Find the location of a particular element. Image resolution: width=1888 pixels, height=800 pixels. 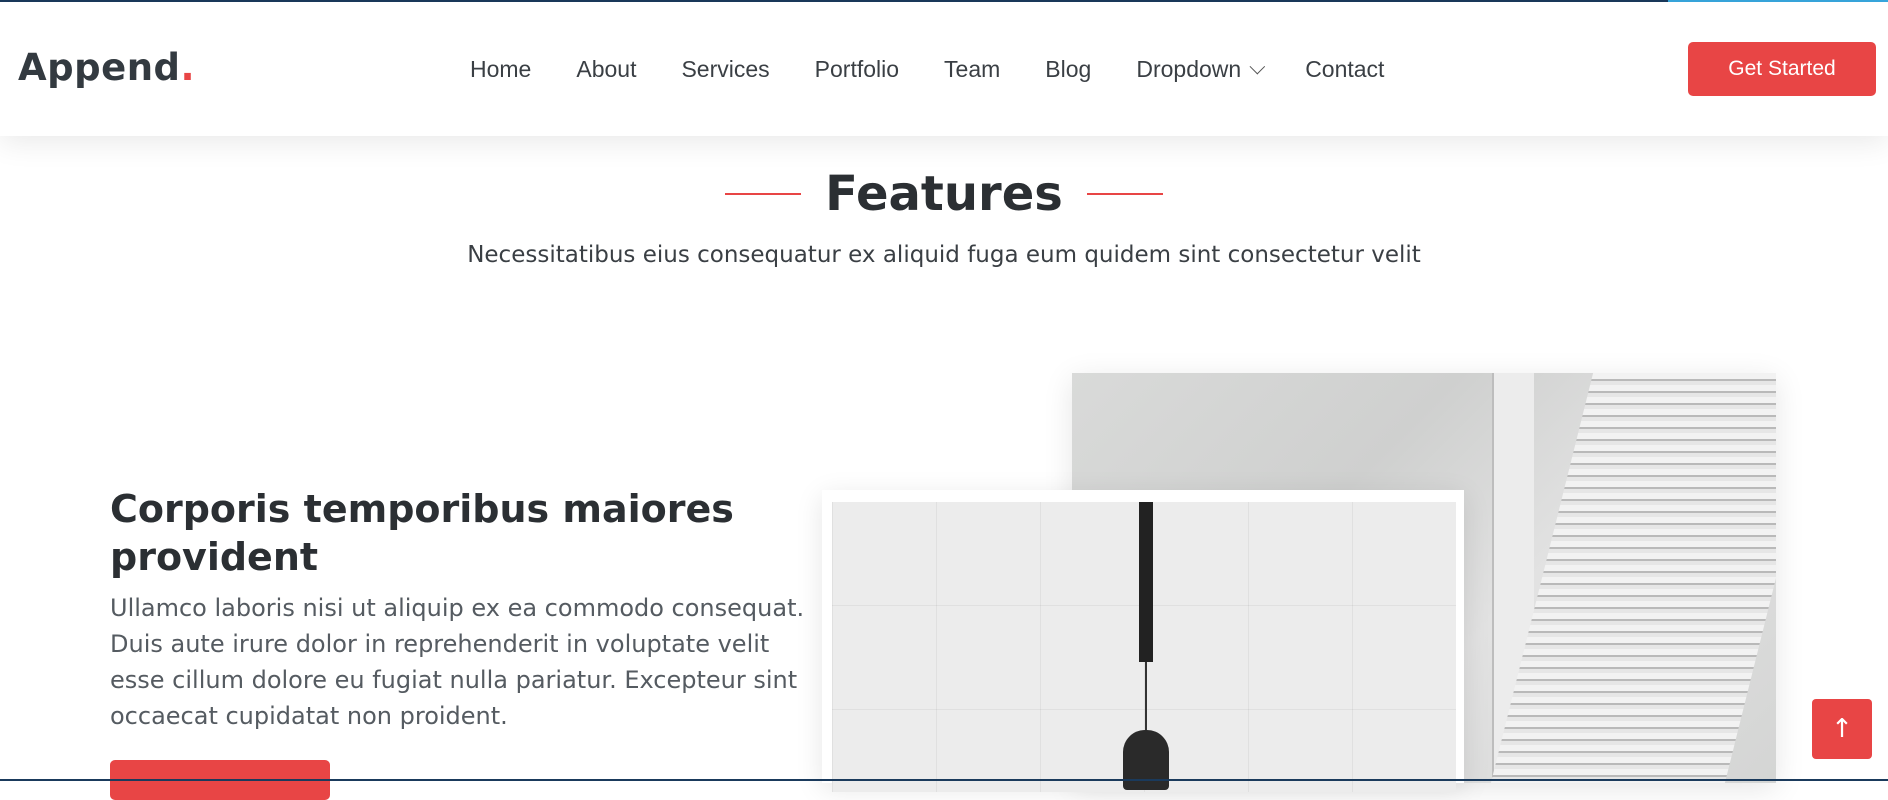

get-started-button: Get Started is located at coordinates (1782, 69).